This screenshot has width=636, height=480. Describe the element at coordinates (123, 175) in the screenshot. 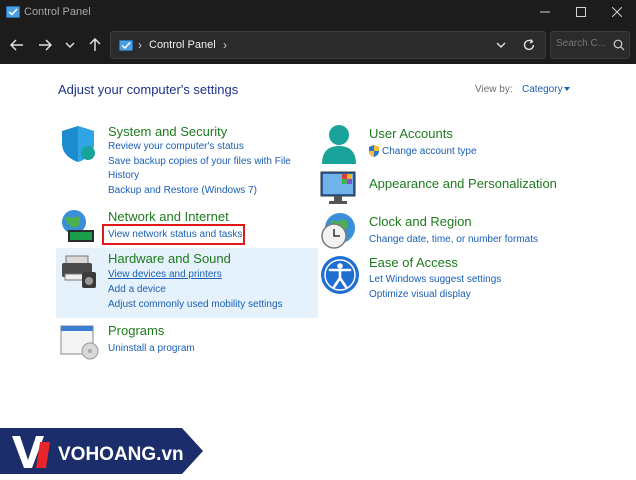

I see `link-file-history-cont: History` at that location.